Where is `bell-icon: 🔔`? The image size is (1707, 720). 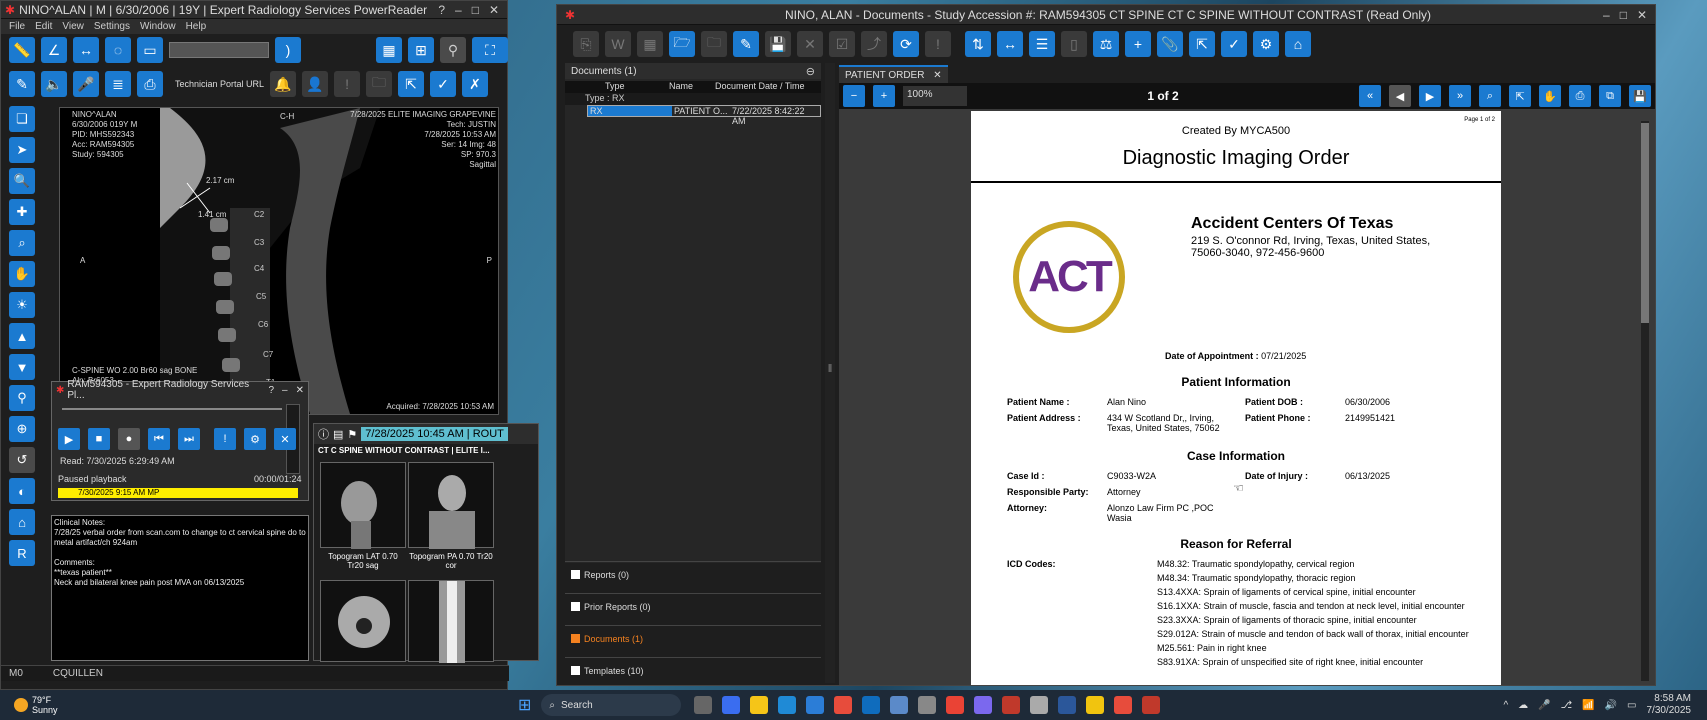 bell-icon: 🔔 is located at coordinates (283, 84).